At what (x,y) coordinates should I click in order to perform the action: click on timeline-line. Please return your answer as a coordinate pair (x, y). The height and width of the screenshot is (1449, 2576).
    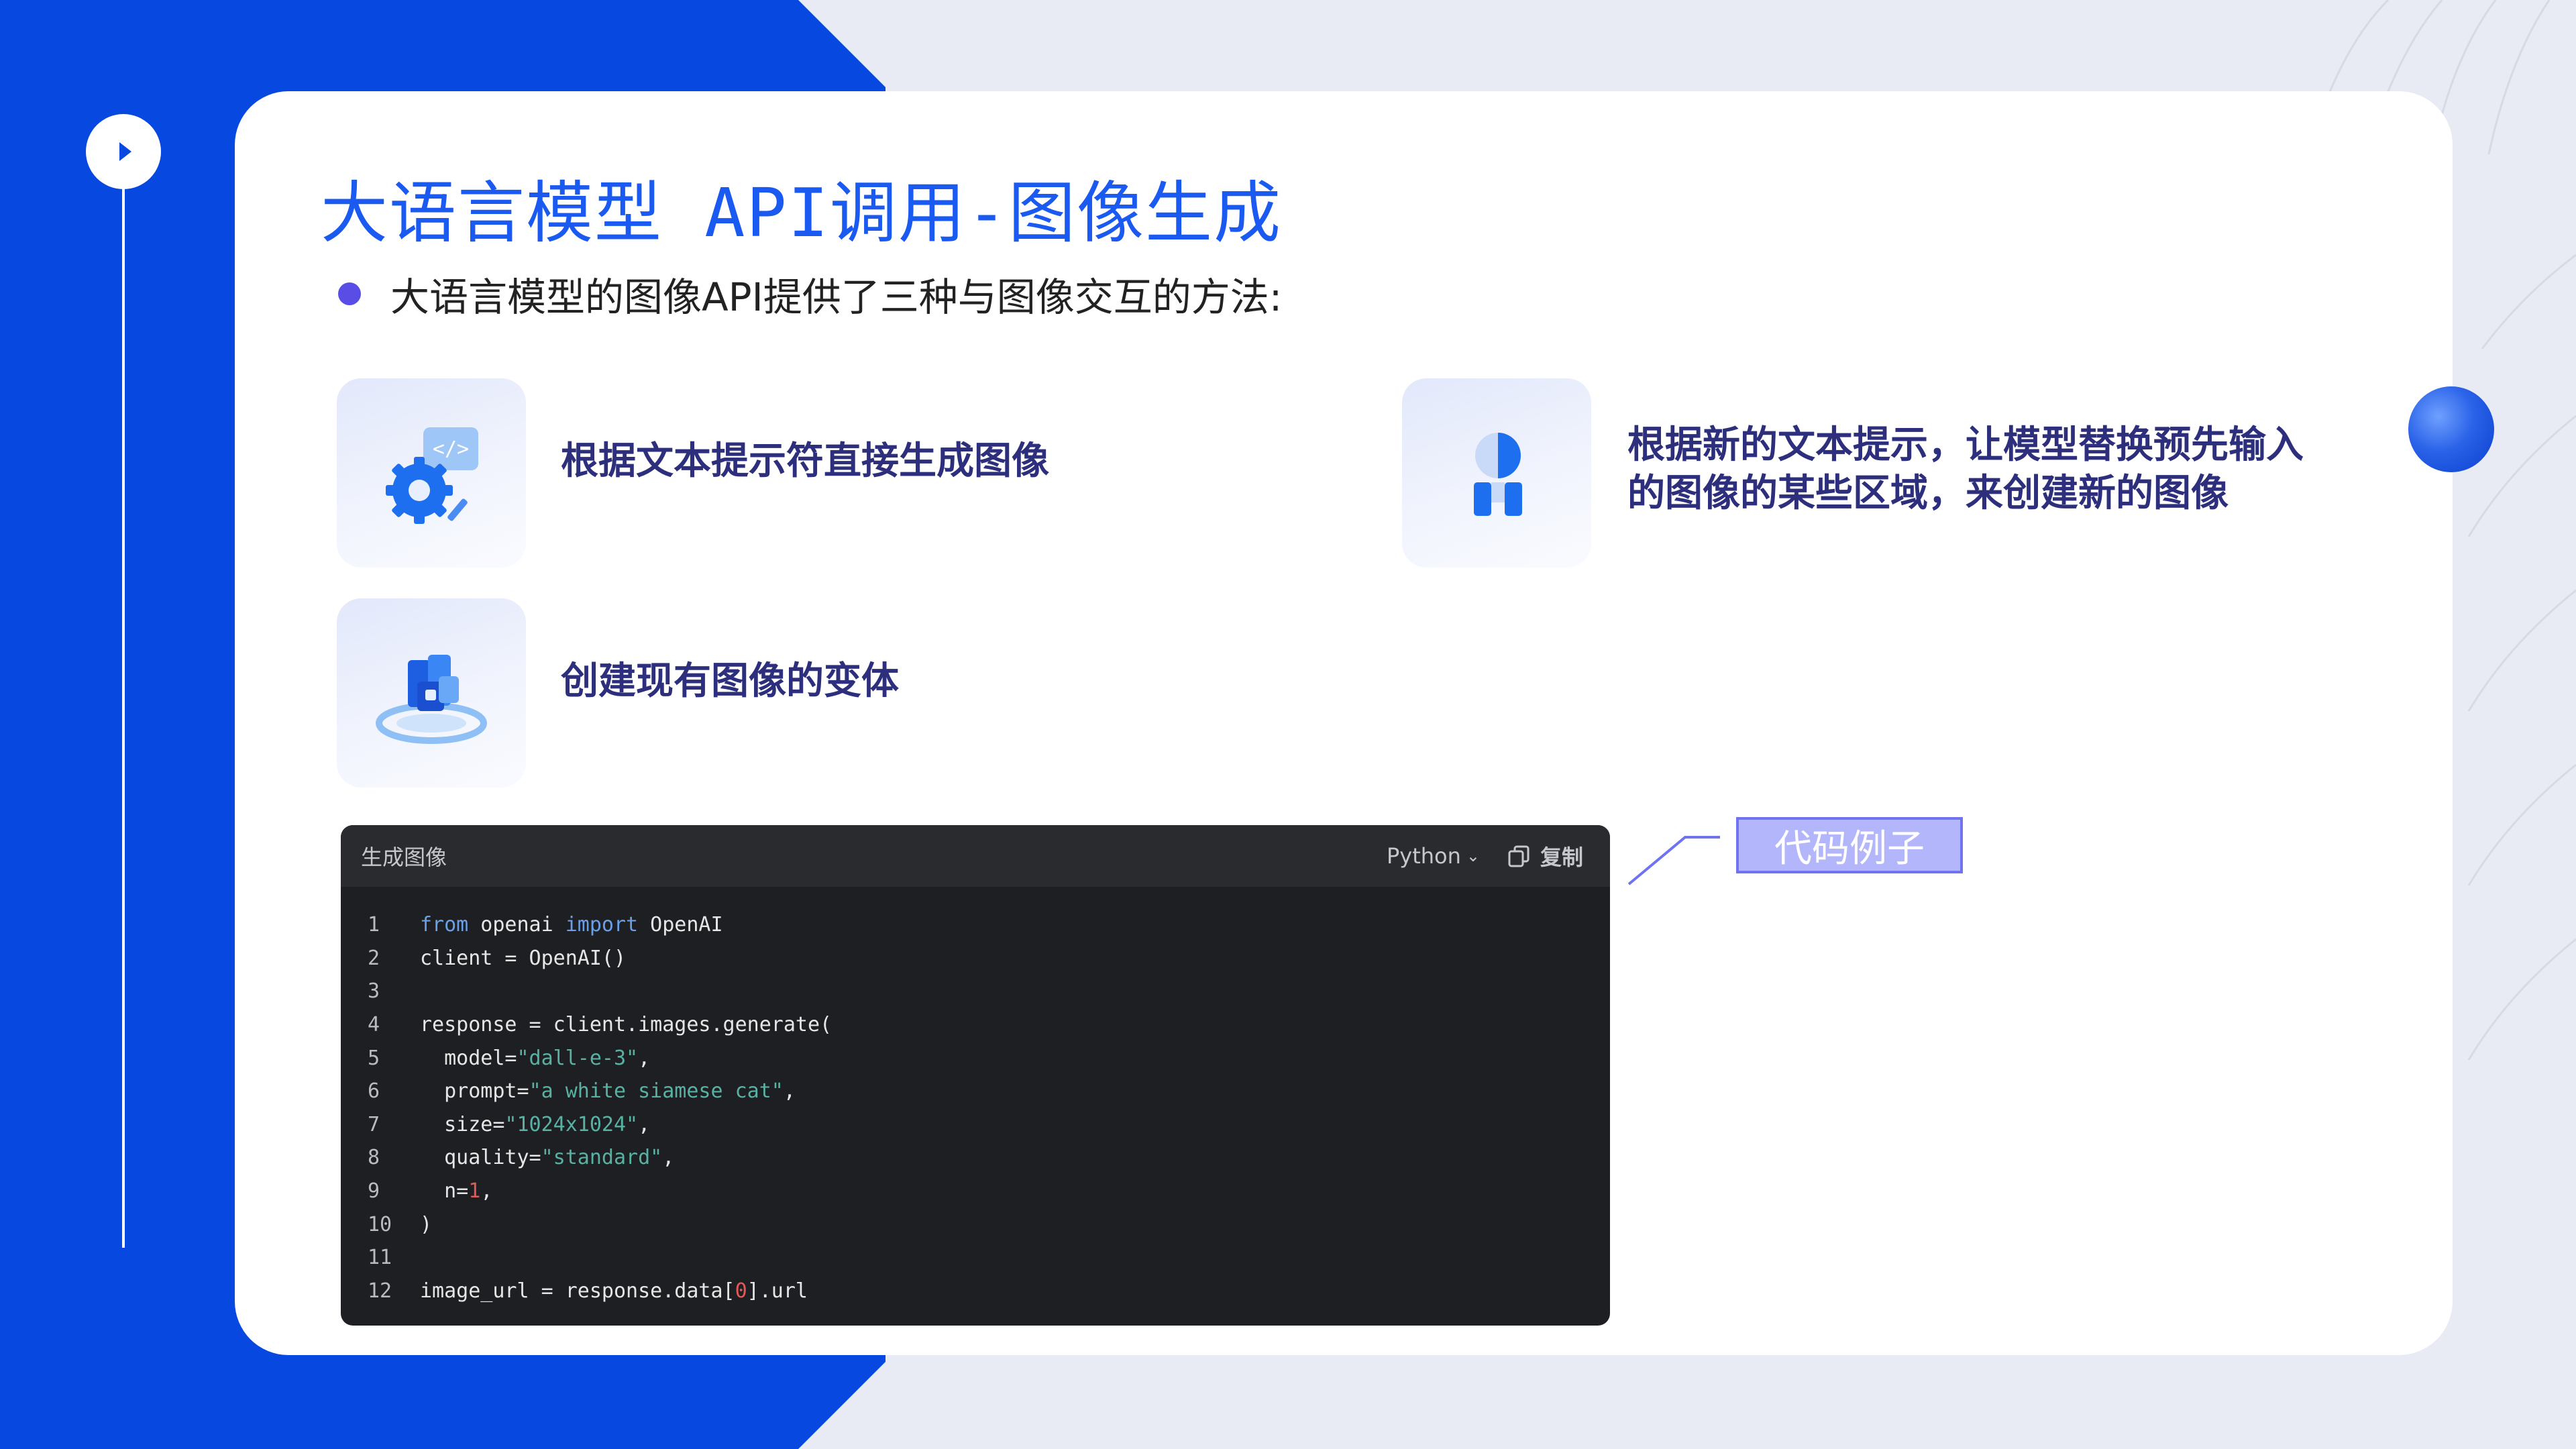
    Looking at the image, I should click on (123, 714).